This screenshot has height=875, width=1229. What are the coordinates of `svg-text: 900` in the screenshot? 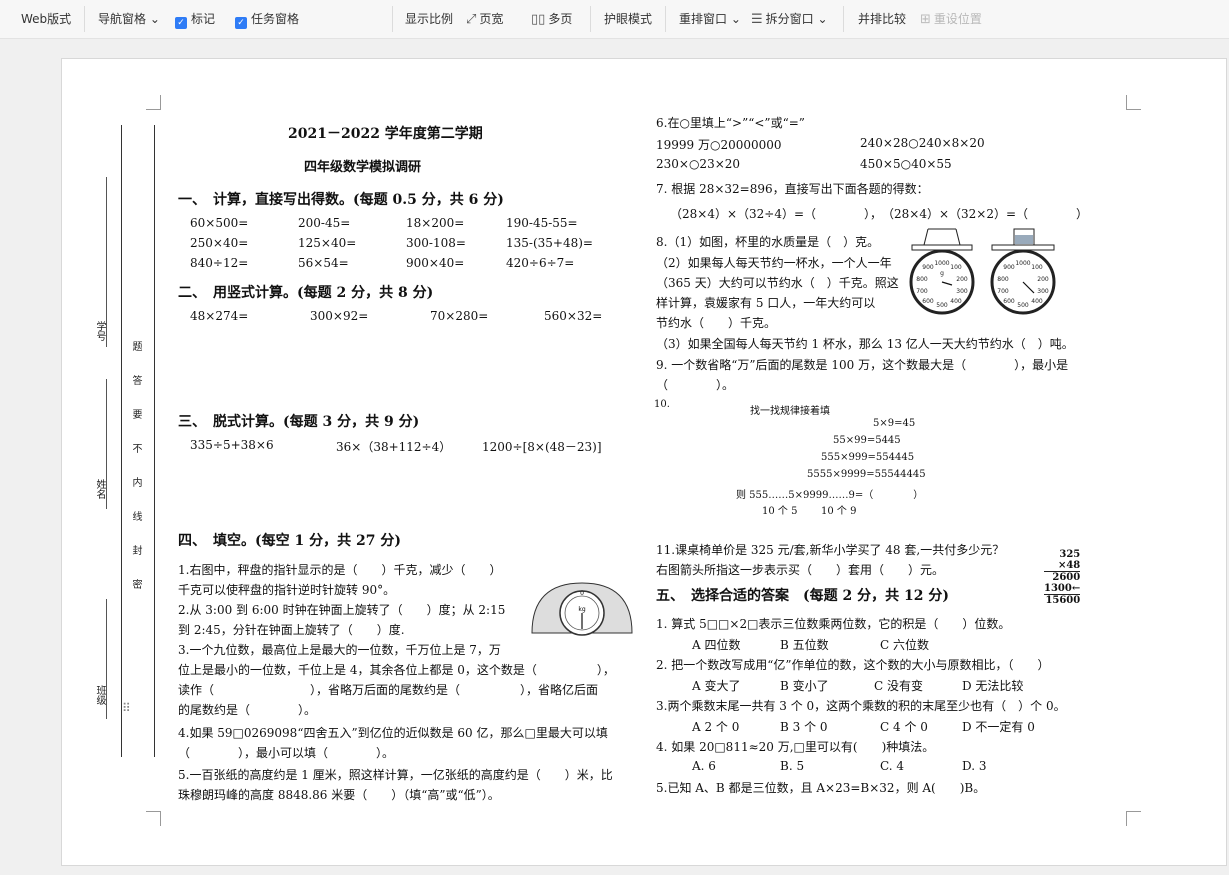 It's located at (1009, 267).